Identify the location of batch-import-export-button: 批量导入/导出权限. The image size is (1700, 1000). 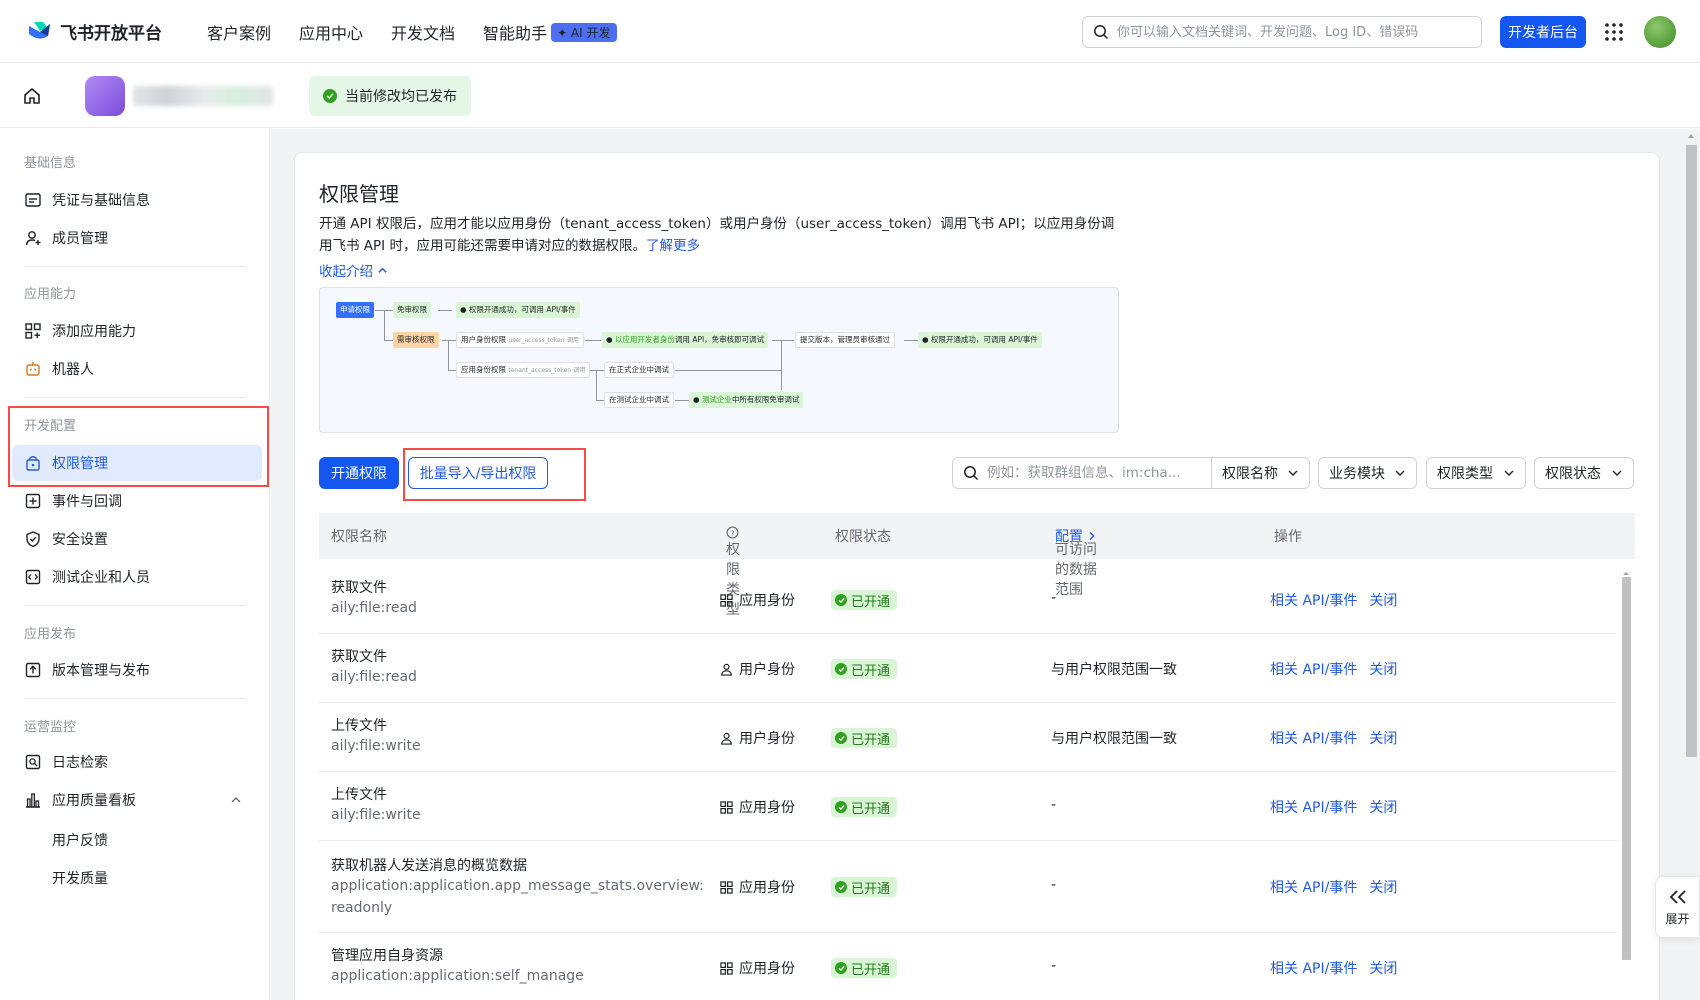
(478, 473).